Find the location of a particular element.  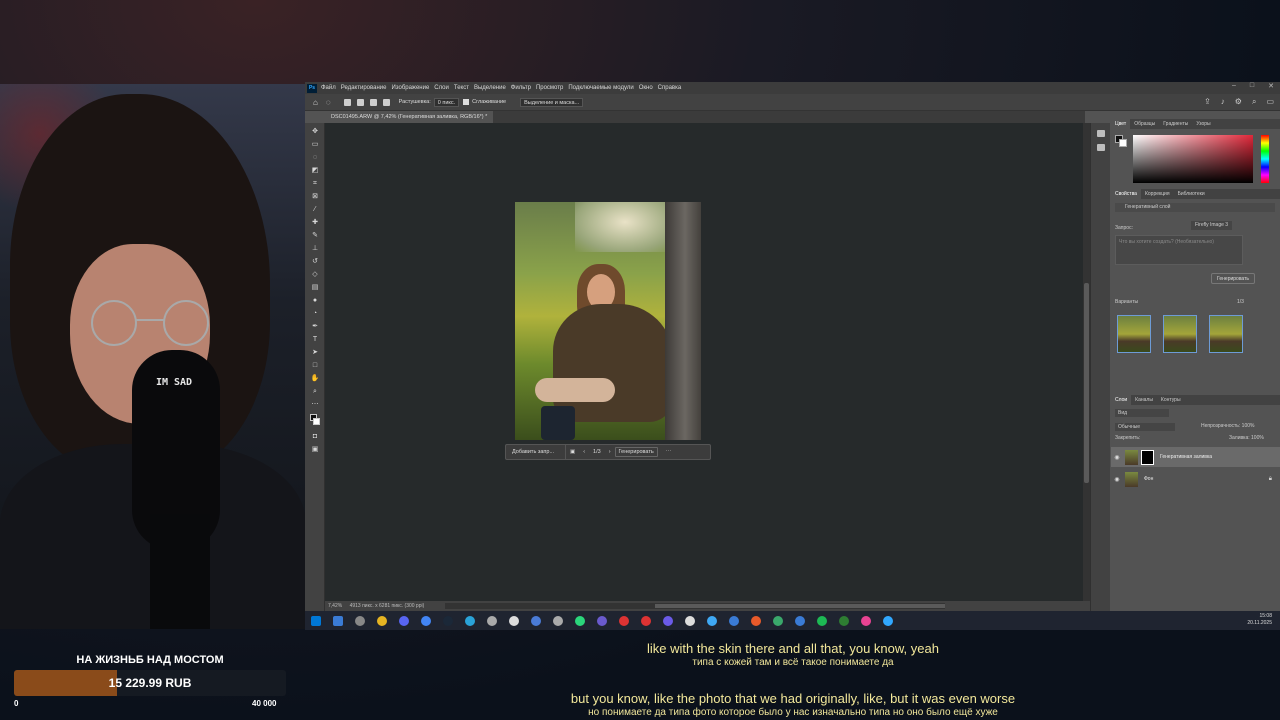

path-select-icon: ➤ is located at coordinates (315, 353).